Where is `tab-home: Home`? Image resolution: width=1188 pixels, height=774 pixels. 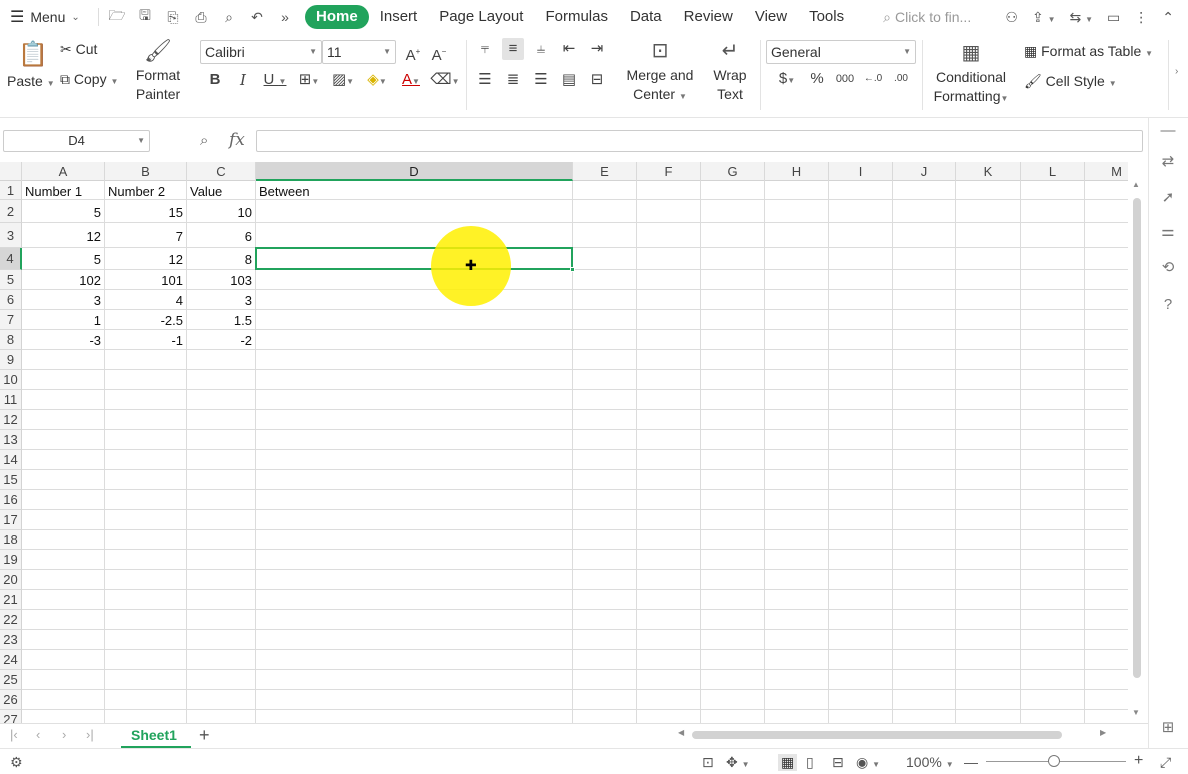 tab-home: Home is located at coordinates (337, 17).